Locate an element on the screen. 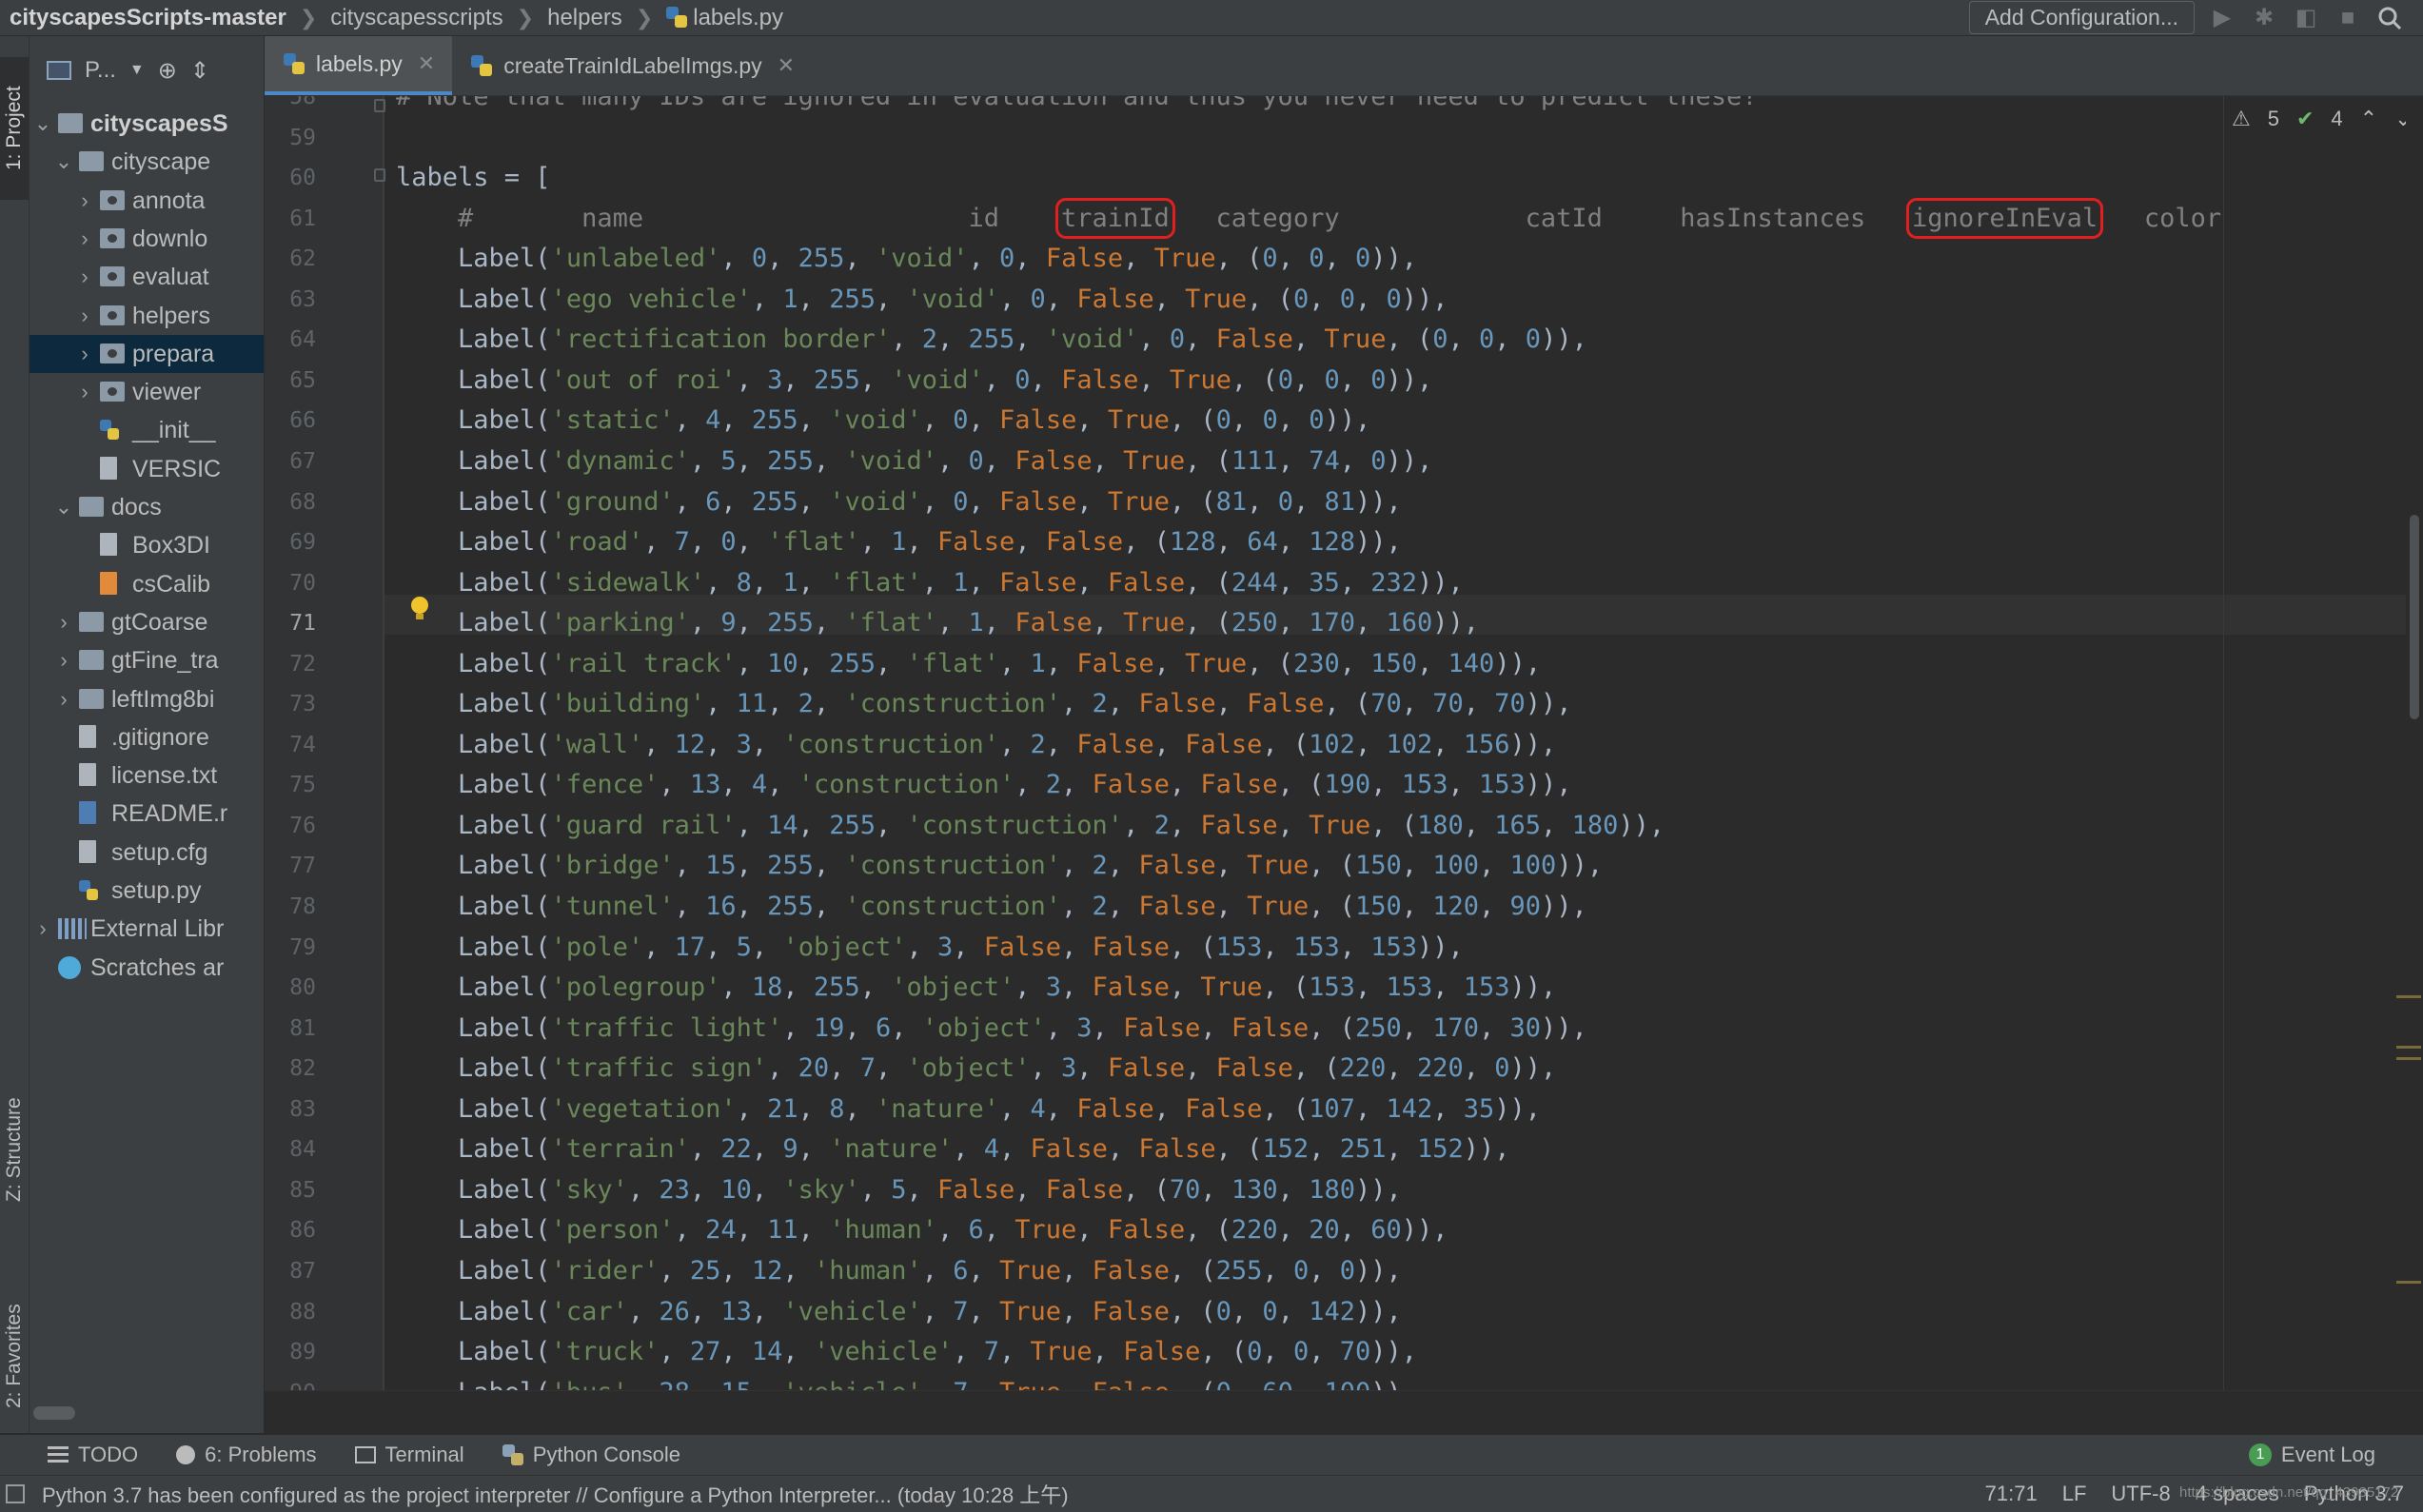 The width and height of the screenshot is (2423, 1512). tree-item: Box3DI is located at coordinates (147, 545).